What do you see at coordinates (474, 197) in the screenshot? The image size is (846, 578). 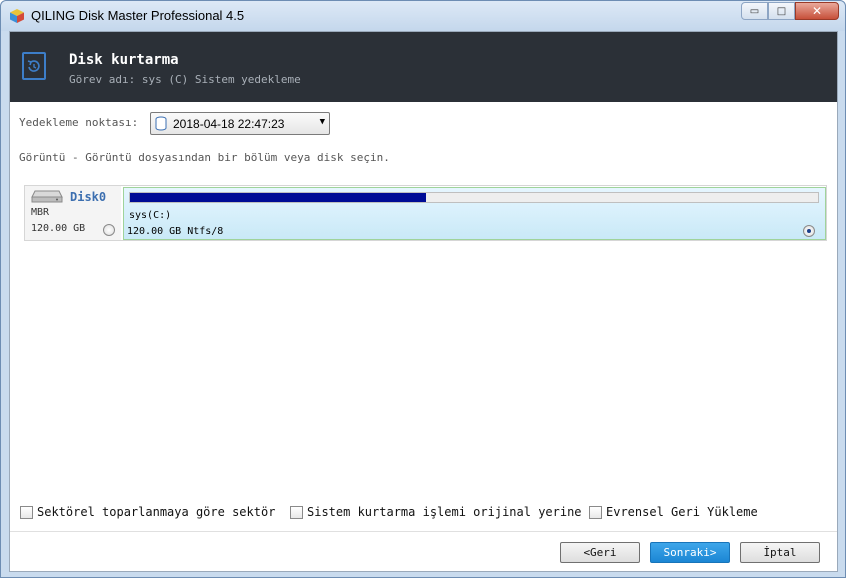 I see `partition-usage-bar` at bounding box center [474, 197].